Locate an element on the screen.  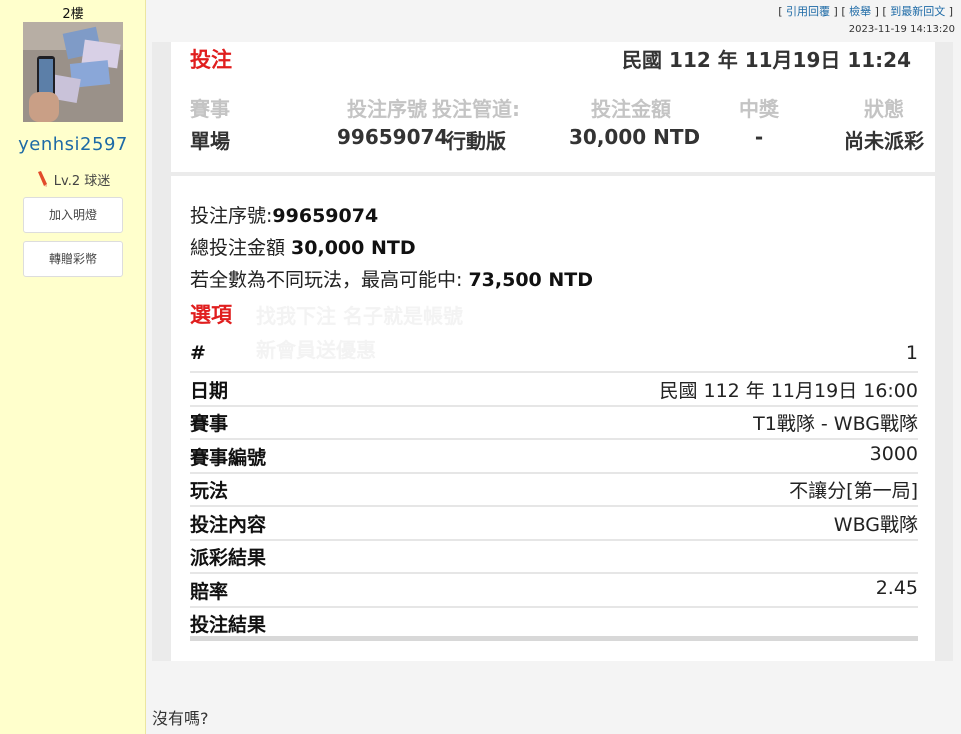
header-cell: 投注序號 is located at coordinates (387, 109).